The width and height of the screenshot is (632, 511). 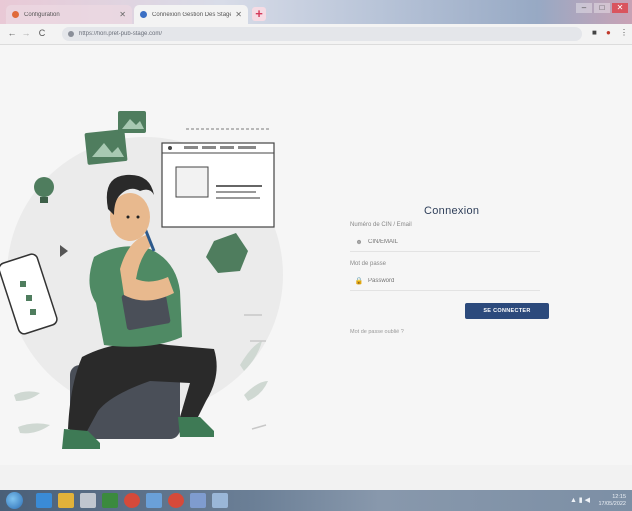 What do you see at coordinates (71, 34) in the screenshot?
I see `lock-icon` at bounding box center [71, 34].